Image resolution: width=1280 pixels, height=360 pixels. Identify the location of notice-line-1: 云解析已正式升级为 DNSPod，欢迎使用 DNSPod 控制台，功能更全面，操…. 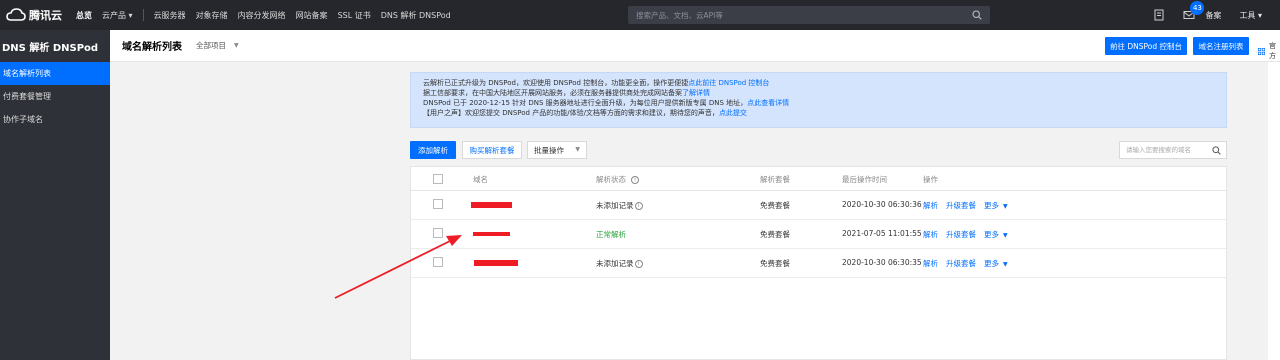
(596, 83).